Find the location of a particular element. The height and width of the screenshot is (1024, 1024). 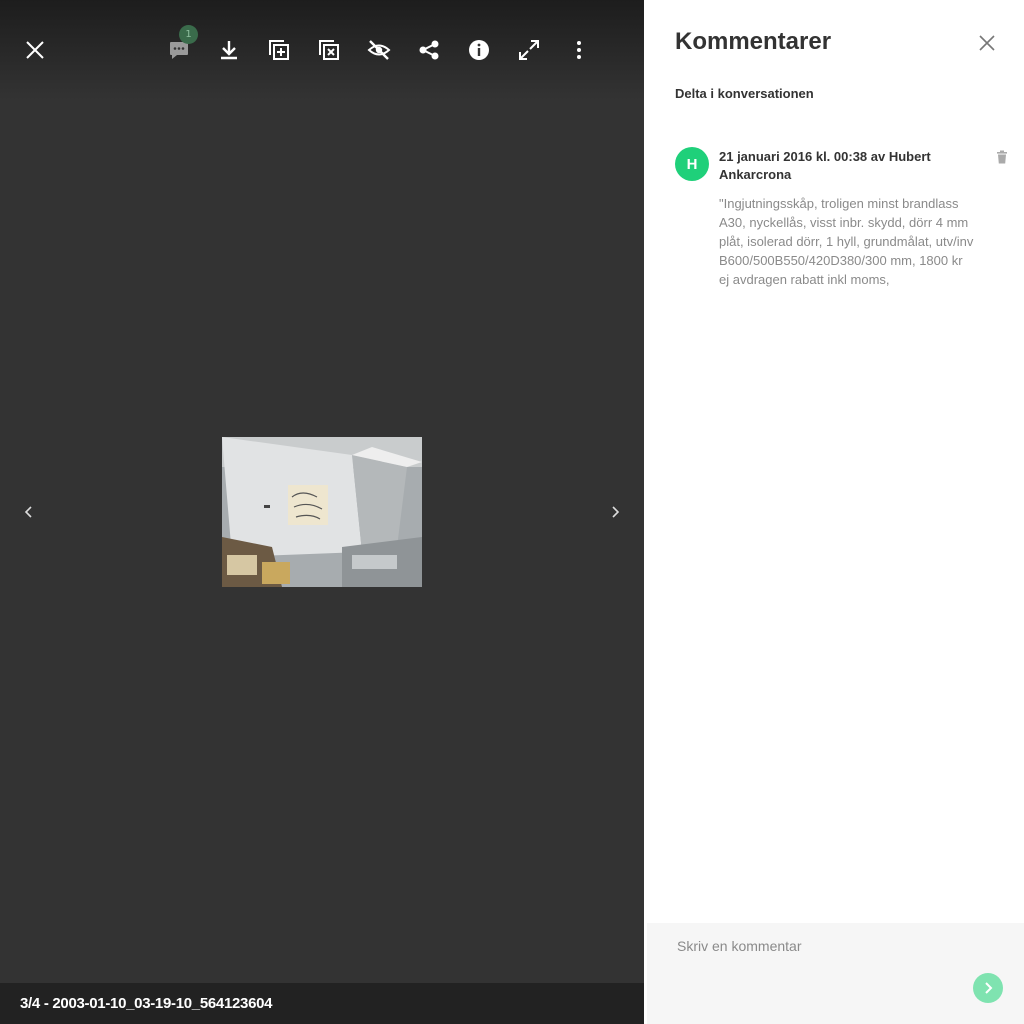

fullscreen-icon is located at coordinates (529, 50).